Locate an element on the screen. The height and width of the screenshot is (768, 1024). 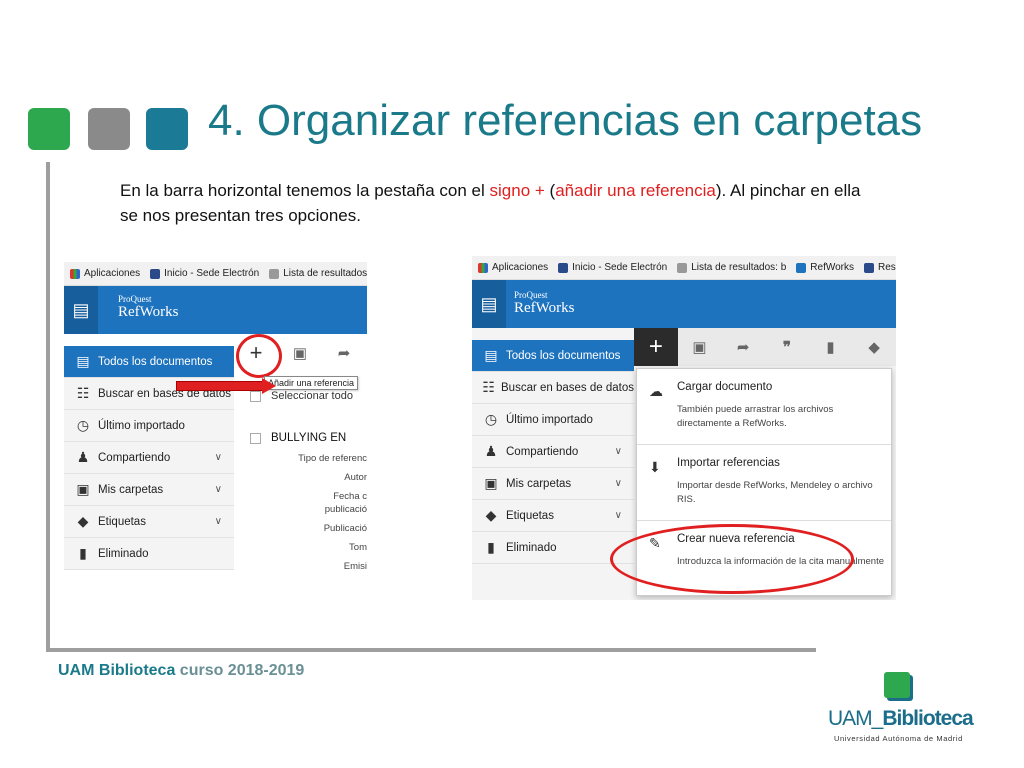
gray-square-icon is located at coordinates (111, 131).